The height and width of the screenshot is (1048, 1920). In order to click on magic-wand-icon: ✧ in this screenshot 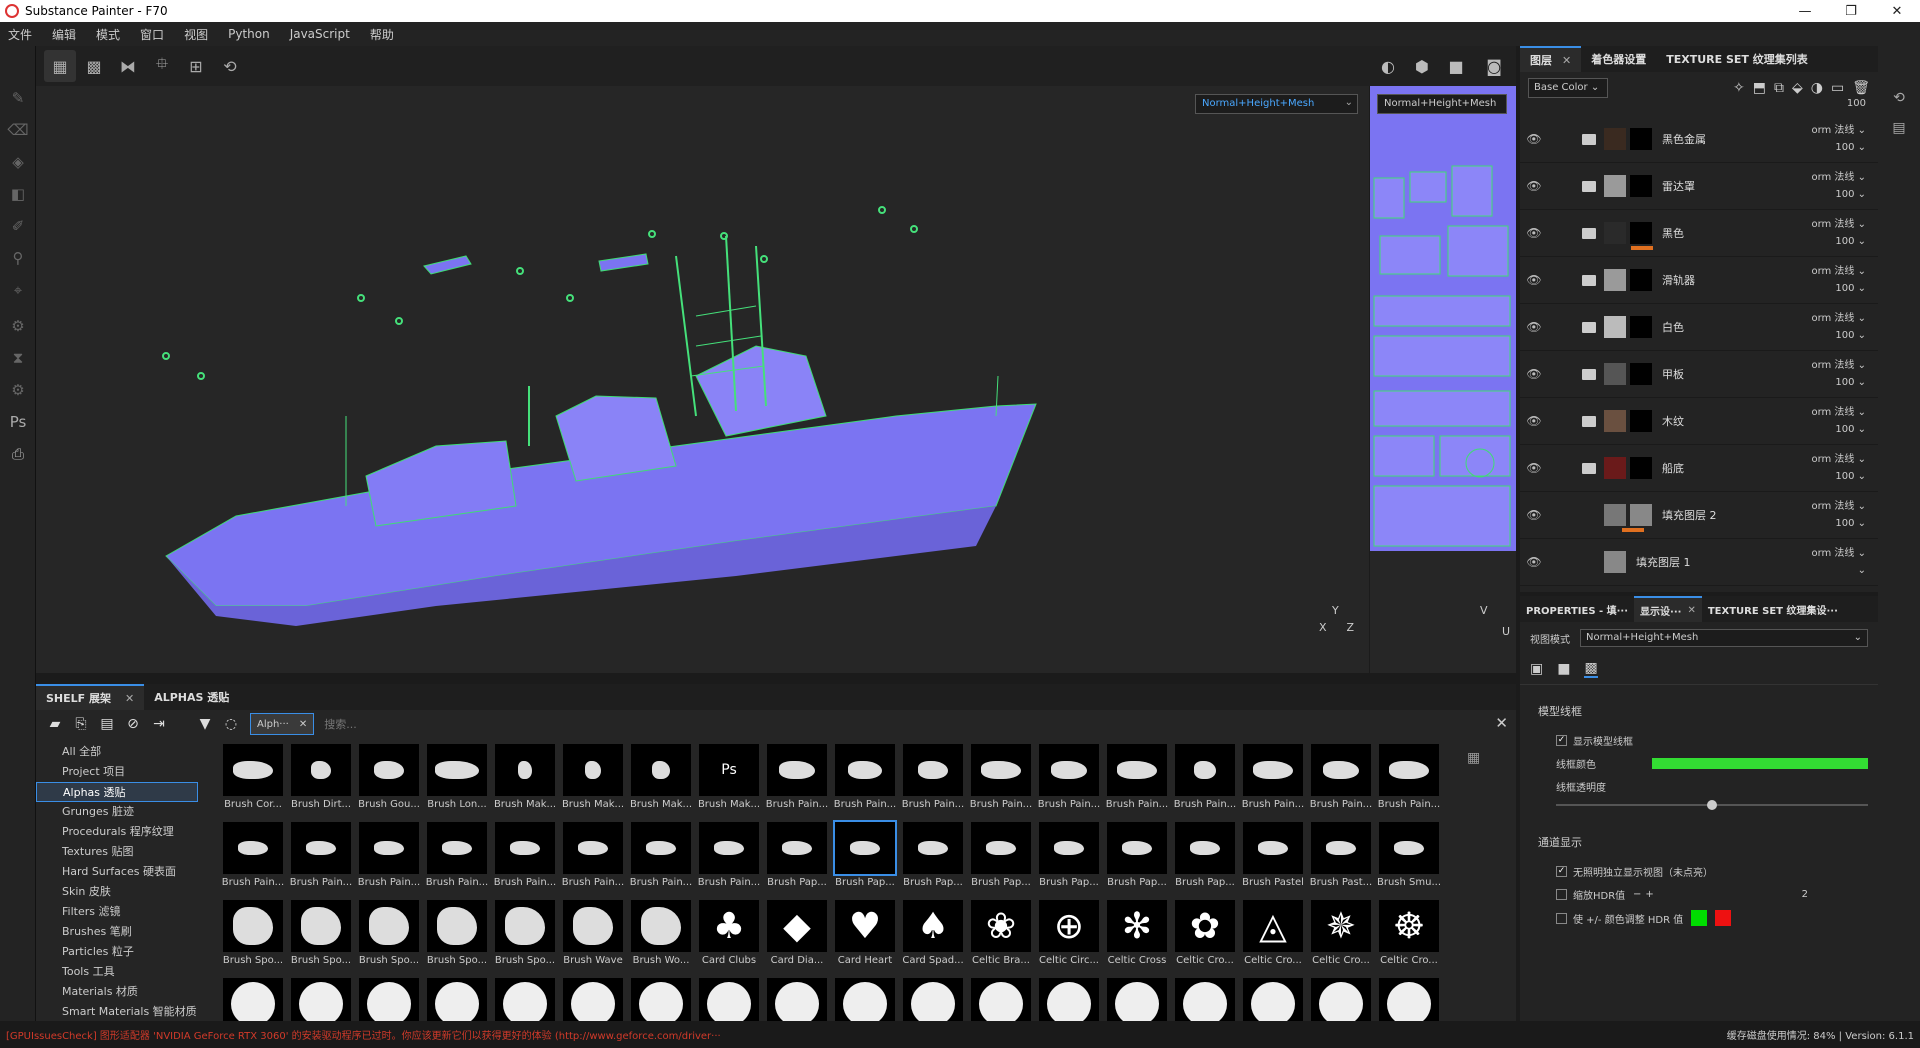, I will do `click(1739, 88)`.